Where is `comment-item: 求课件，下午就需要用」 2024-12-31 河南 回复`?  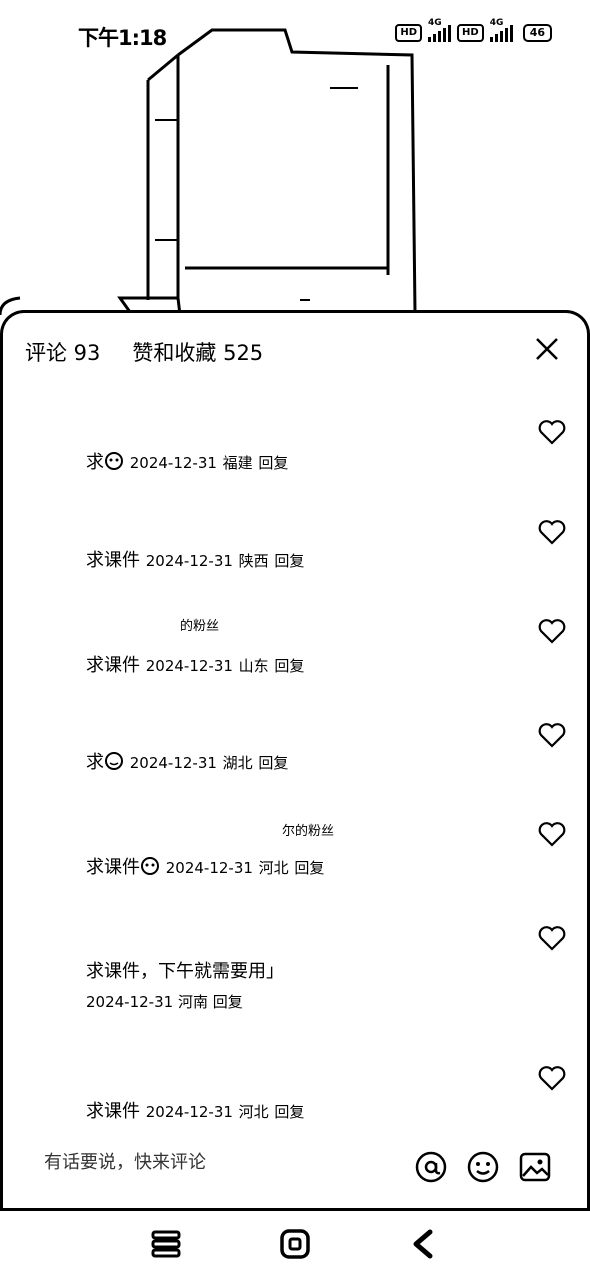
comment-item: 求课件，下午就需要用」 2024-12-31 河南 回复 is located at coordinates (295, 1000).